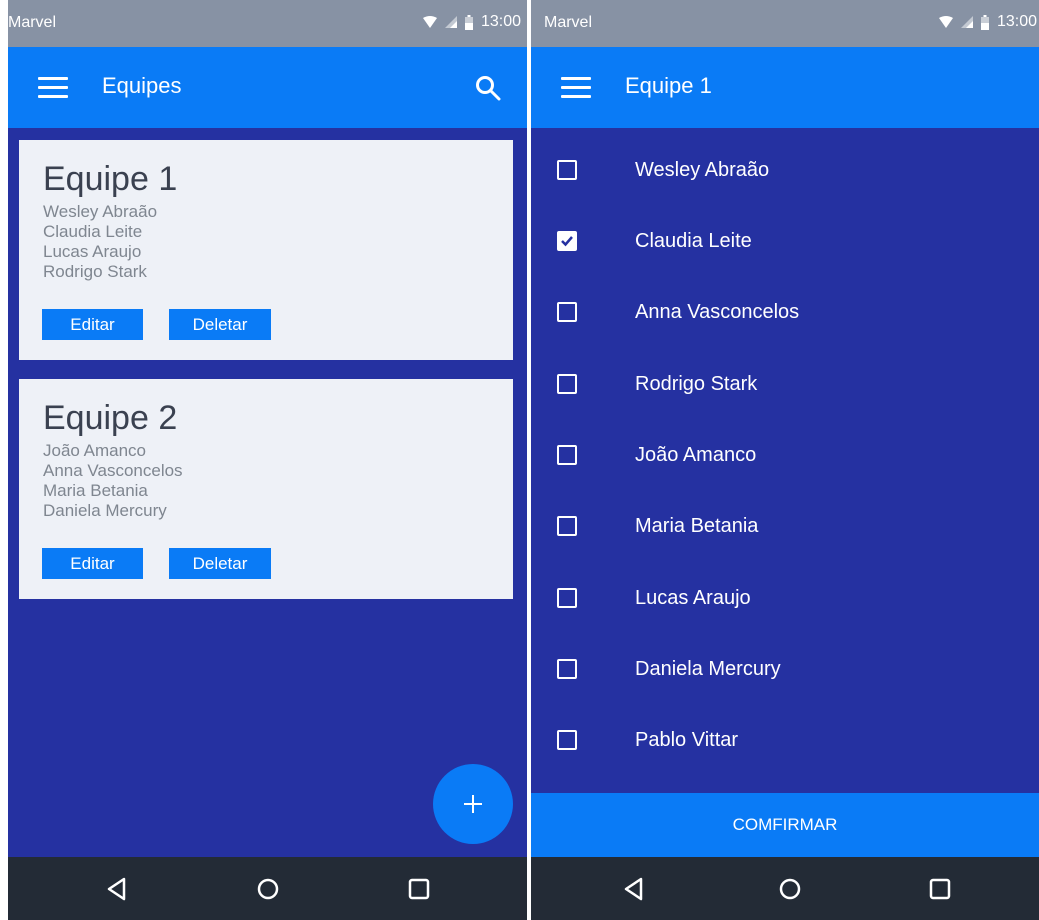  I want to click on app-bar: Equipe 1, so click(785, 87).